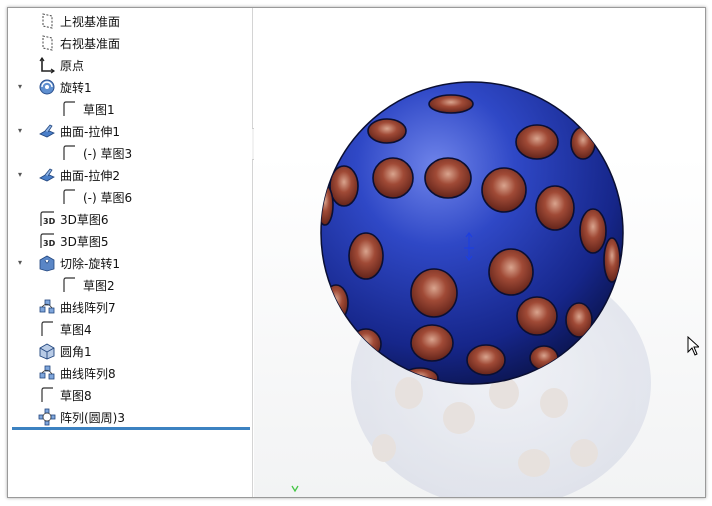  Describe the element at coordinates (72, 65) in the screenshot. I see `tree-item-label: 原点` at that location.